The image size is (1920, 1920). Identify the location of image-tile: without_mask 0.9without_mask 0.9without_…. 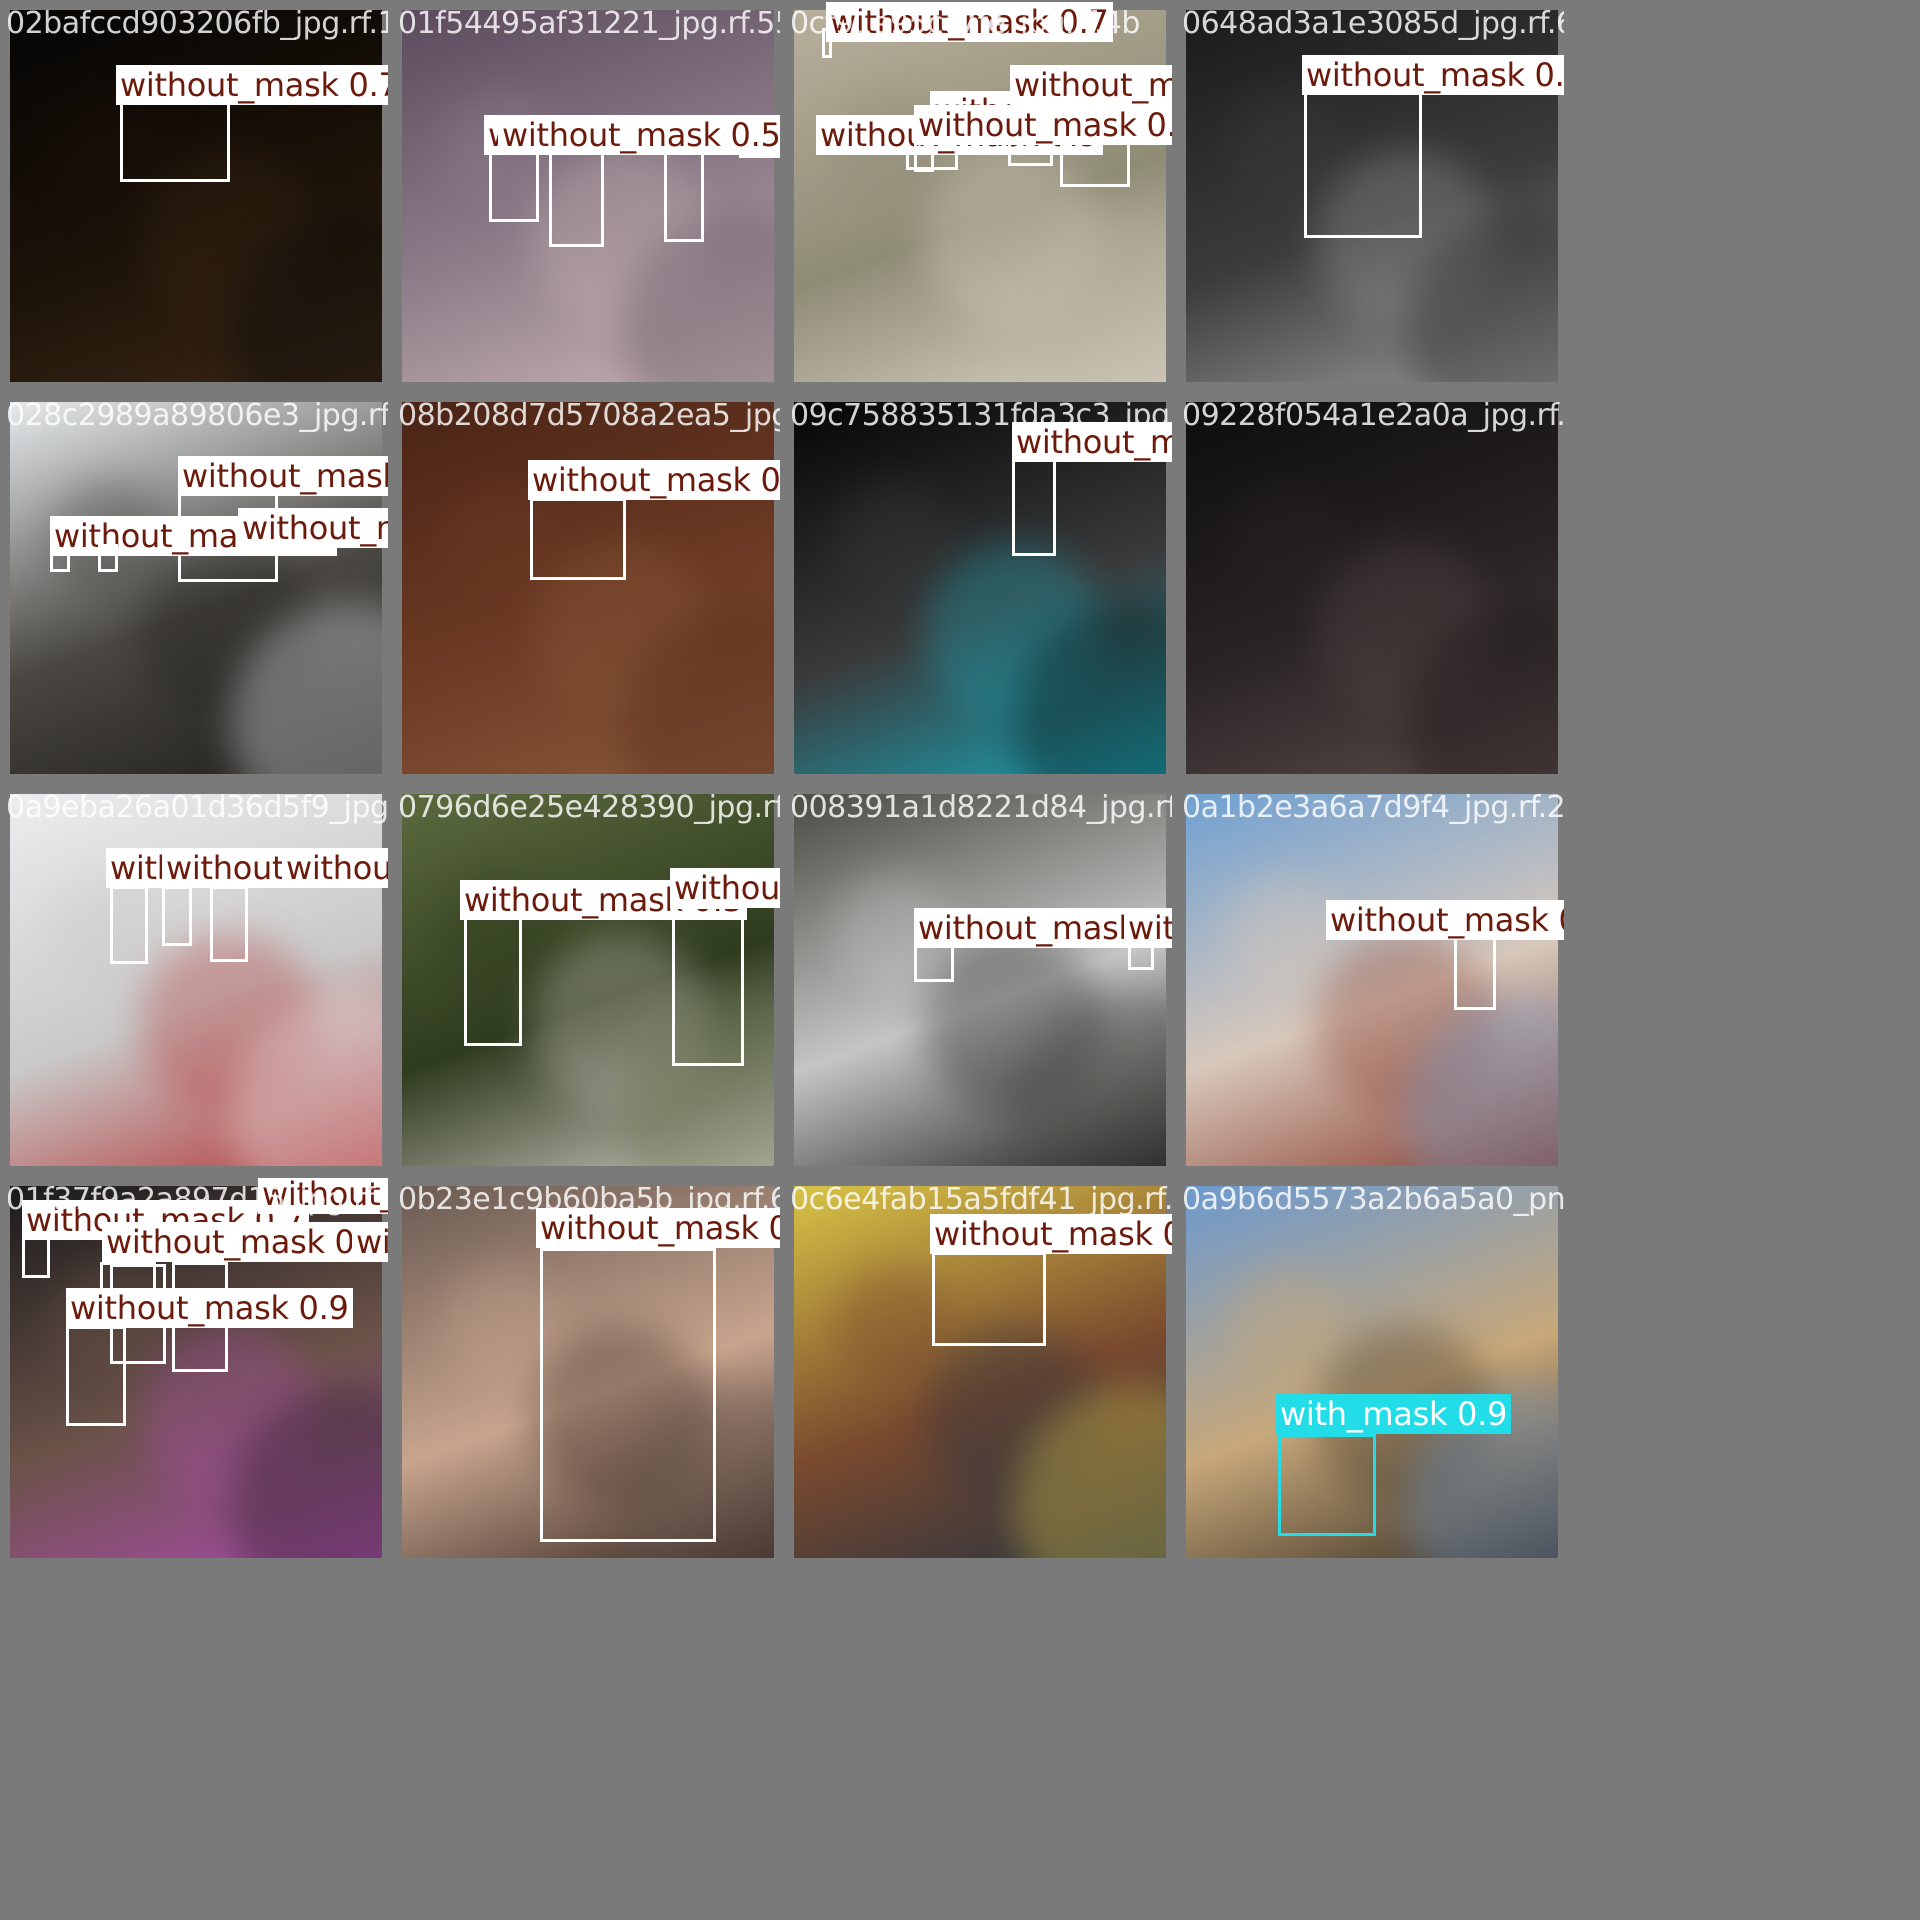
(195, 979).